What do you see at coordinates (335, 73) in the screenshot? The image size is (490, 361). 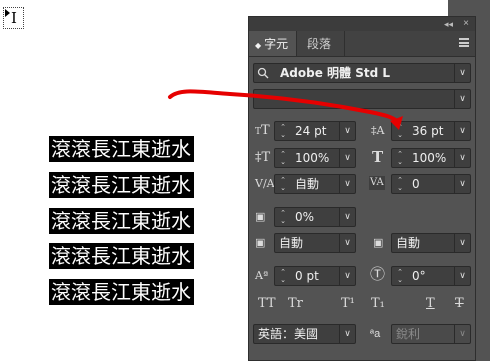 I see `font-family-value: Adobe 明體 Std L` at bounding box center [335, 73].